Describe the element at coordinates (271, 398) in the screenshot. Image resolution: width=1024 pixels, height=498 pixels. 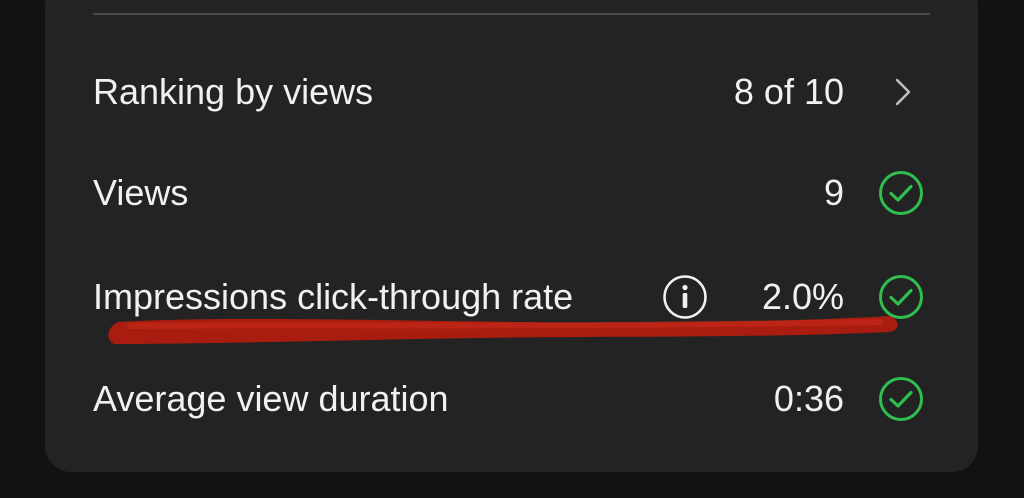
I see `metric-label: Average view duration` at that location.